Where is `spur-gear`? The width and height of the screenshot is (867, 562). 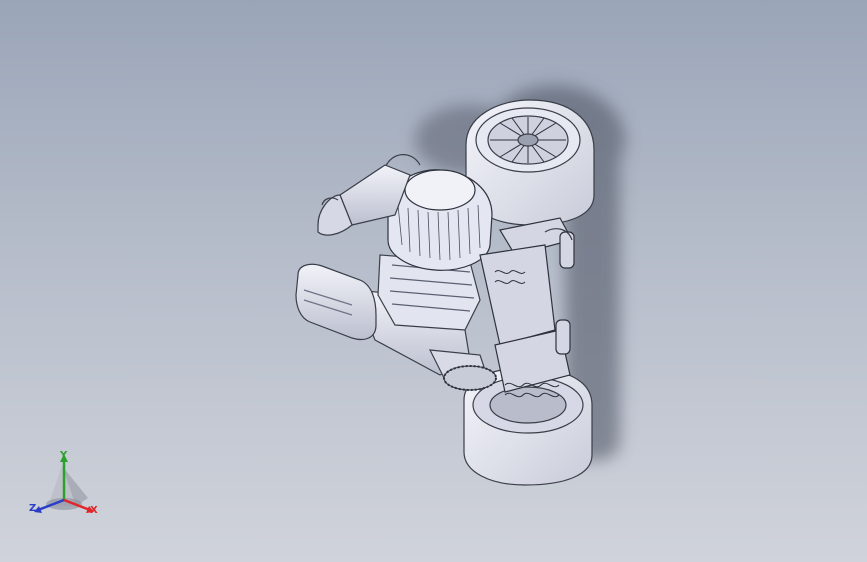 spur-gear is located at coordinates (470, 378).